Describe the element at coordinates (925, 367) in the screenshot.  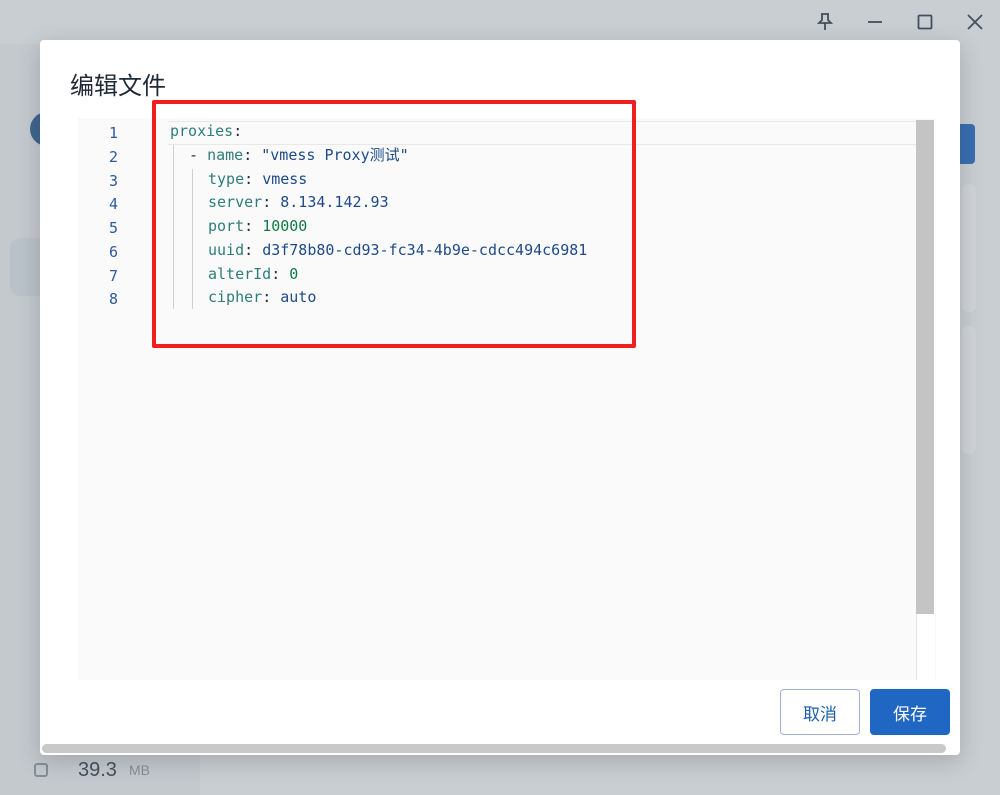
I see `vertical-scrollbar-thumb` at that location.